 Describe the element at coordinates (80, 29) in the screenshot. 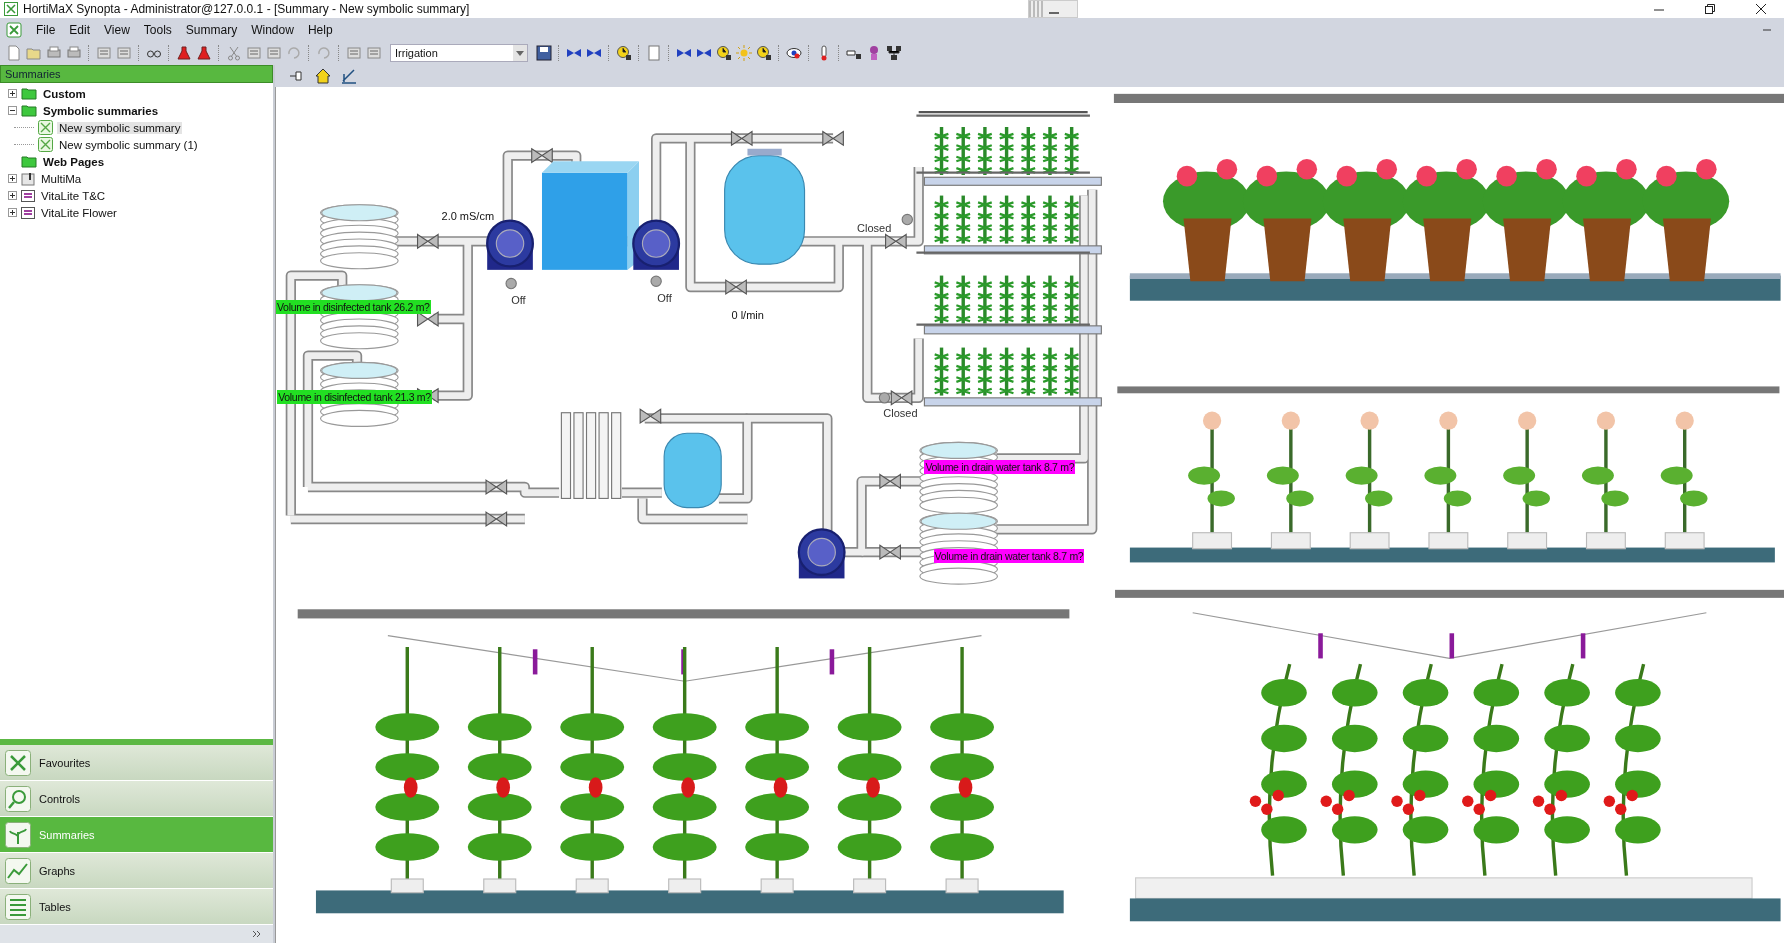

I see `menu-item: Edit` at that location.